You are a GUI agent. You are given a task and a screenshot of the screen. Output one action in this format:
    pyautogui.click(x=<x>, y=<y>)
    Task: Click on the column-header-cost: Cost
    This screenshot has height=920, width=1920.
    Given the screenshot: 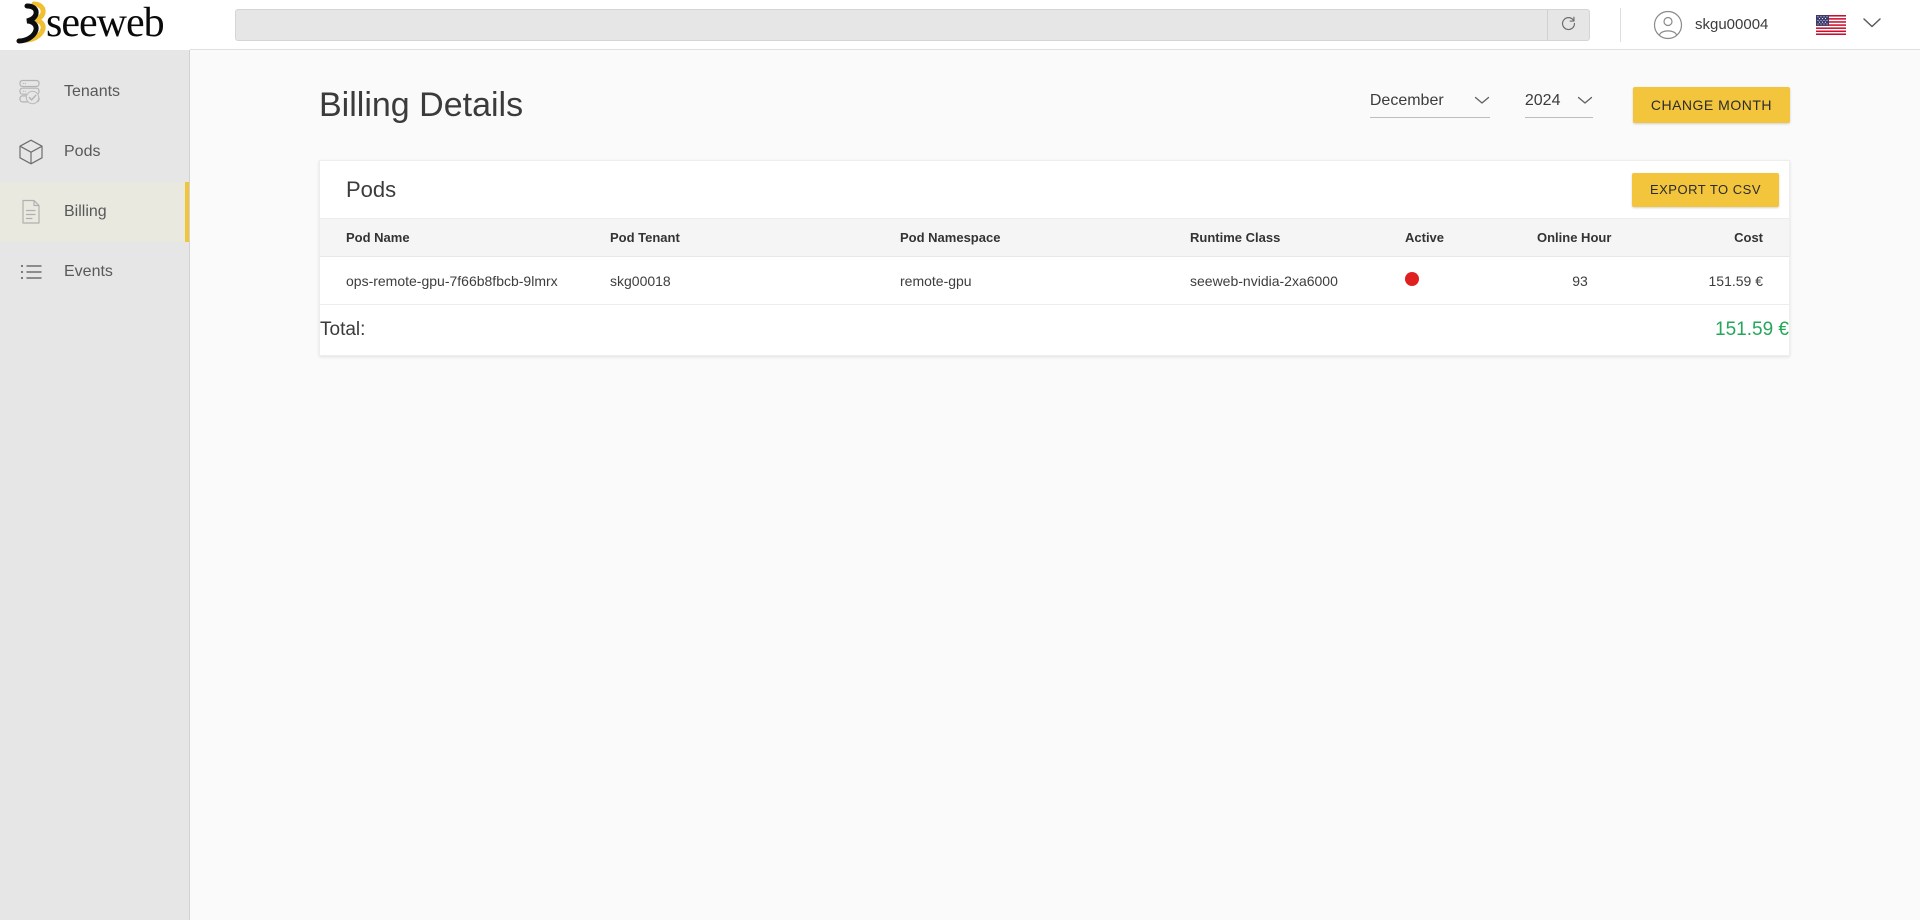 What is the action you would take?
    pyautogui.click(x=1717, y=237)
    